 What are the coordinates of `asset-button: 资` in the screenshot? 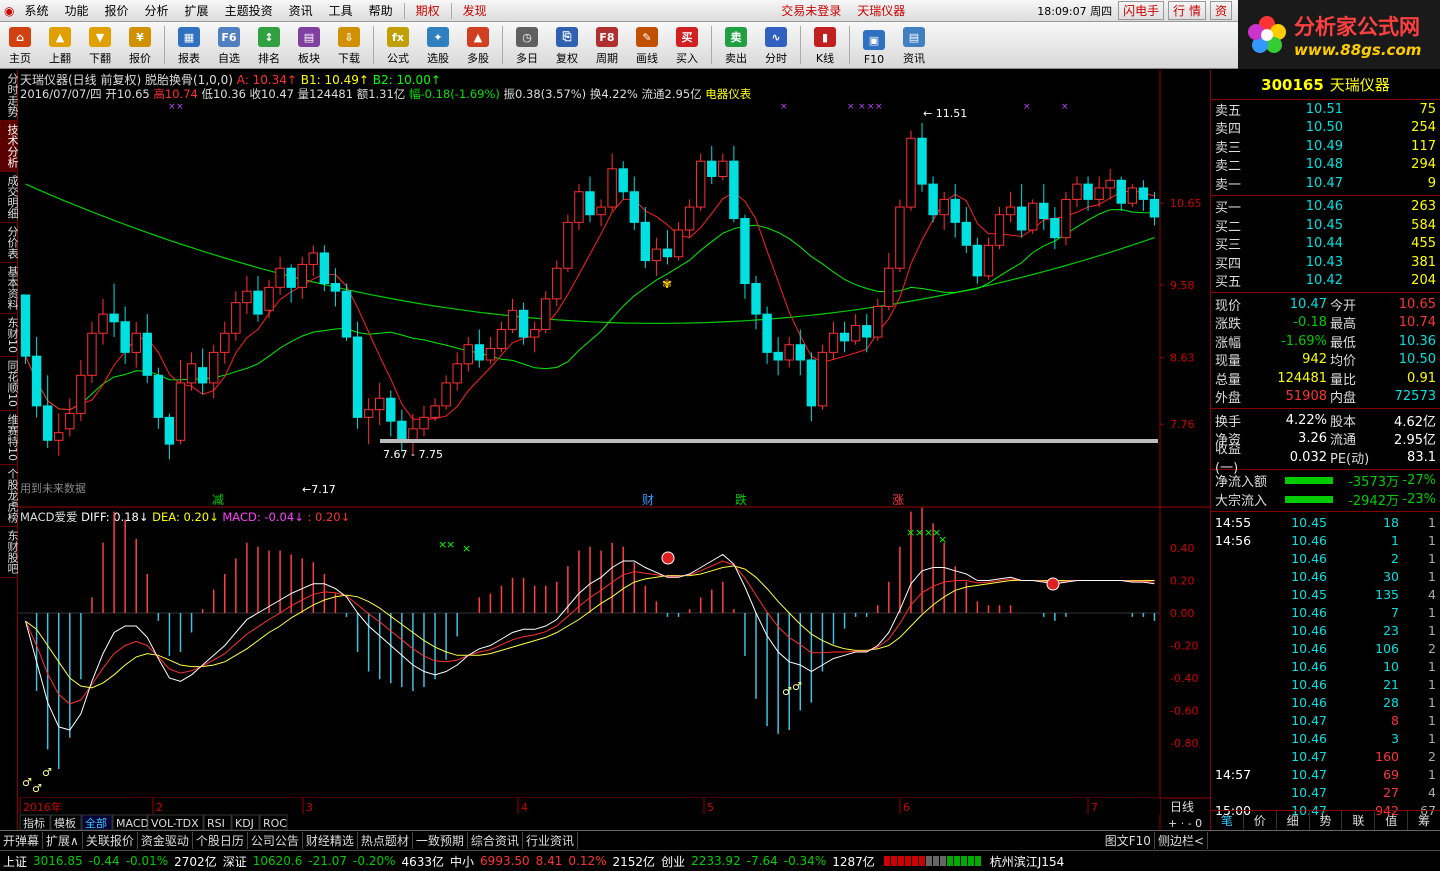 It's located at (1220, 10).